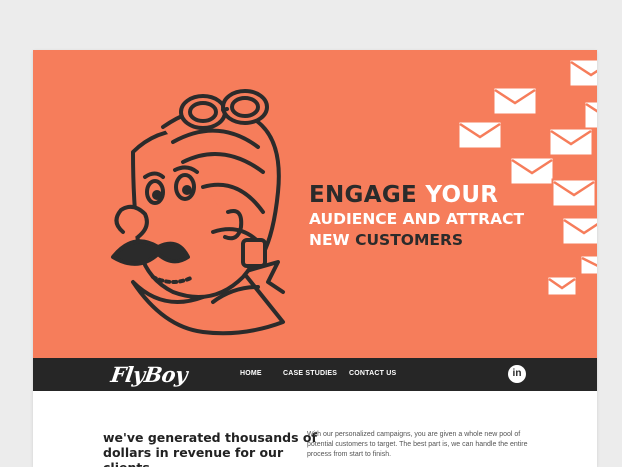 Image resolution: width=622 pixels, height=467 pixels. I want to click on aviator-mascot-illustration, so click(198, 212).